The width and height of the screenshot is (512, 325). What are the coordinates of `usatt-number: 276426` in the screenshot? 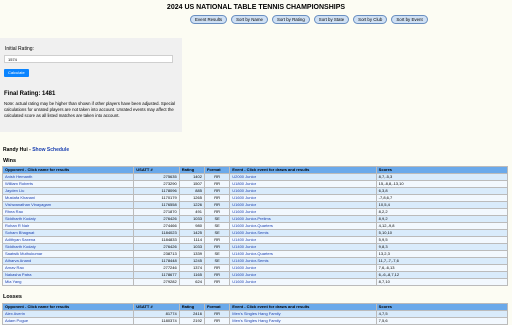 It's located at (170, 218).